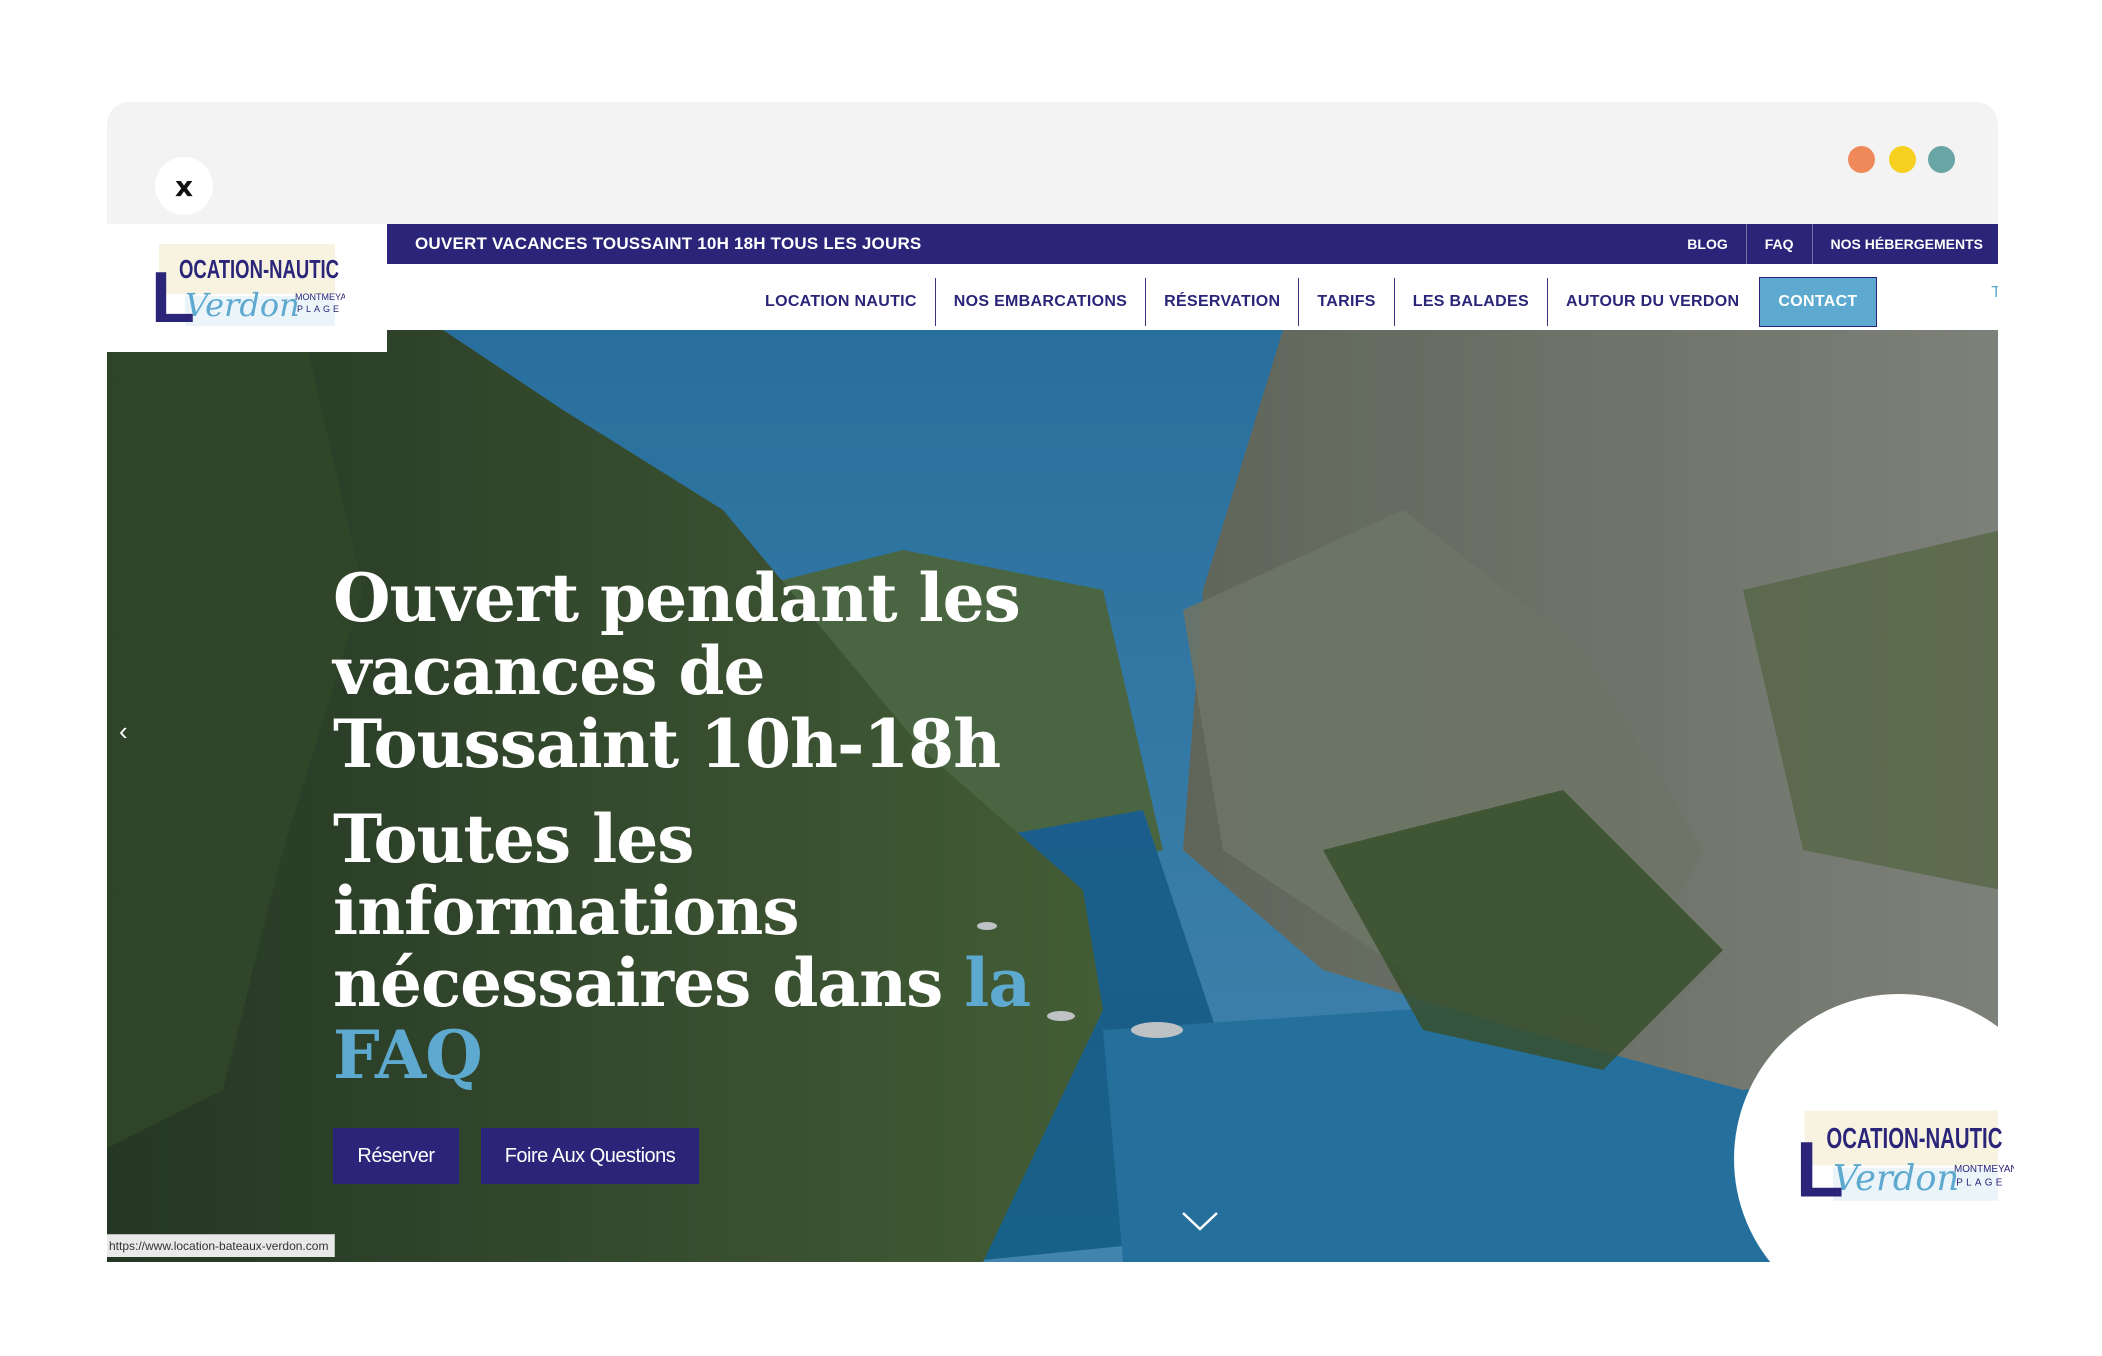 The width and height of the screenshot is (2102, 1356). Describe the element at coordinates (1470, 302) in the screenshot. I see `nav-les-balades: LES BALADES` at that location.